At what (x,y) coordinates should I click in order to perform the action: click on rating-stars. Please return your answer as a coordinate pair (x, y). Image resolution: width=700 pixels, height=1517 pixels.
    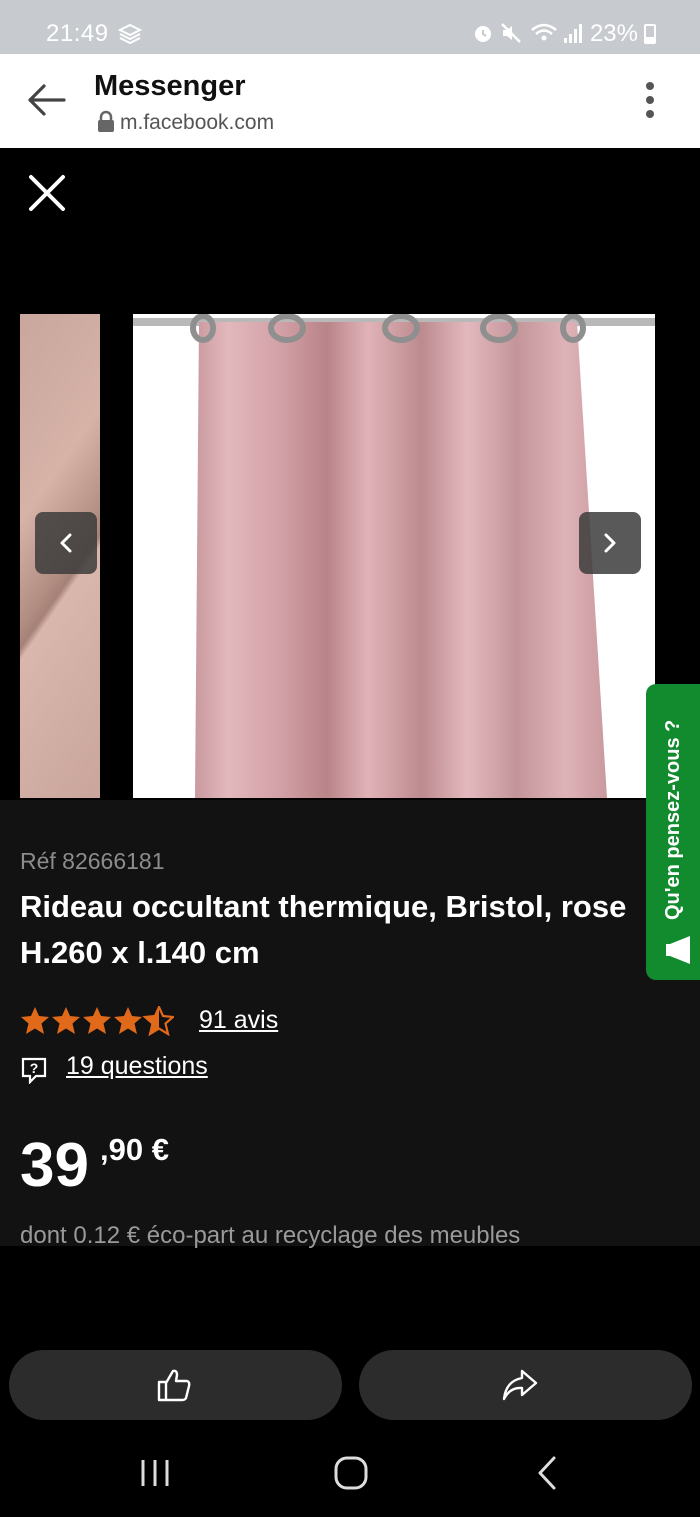
    Looking at the image, I should click on (97, 1021).